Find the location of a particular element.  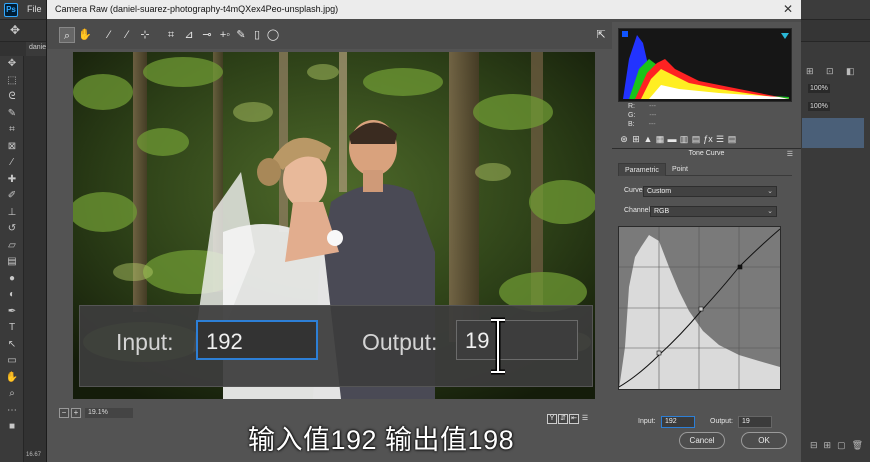

eraser-icon: ▱ is located at coordinates (12, 246).